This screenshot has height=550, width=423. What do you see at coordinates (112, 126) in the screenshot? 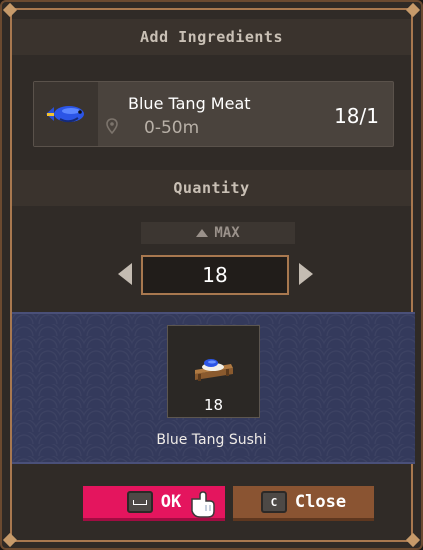
I see `location-pin-icon` at bounding box center [112, 126].